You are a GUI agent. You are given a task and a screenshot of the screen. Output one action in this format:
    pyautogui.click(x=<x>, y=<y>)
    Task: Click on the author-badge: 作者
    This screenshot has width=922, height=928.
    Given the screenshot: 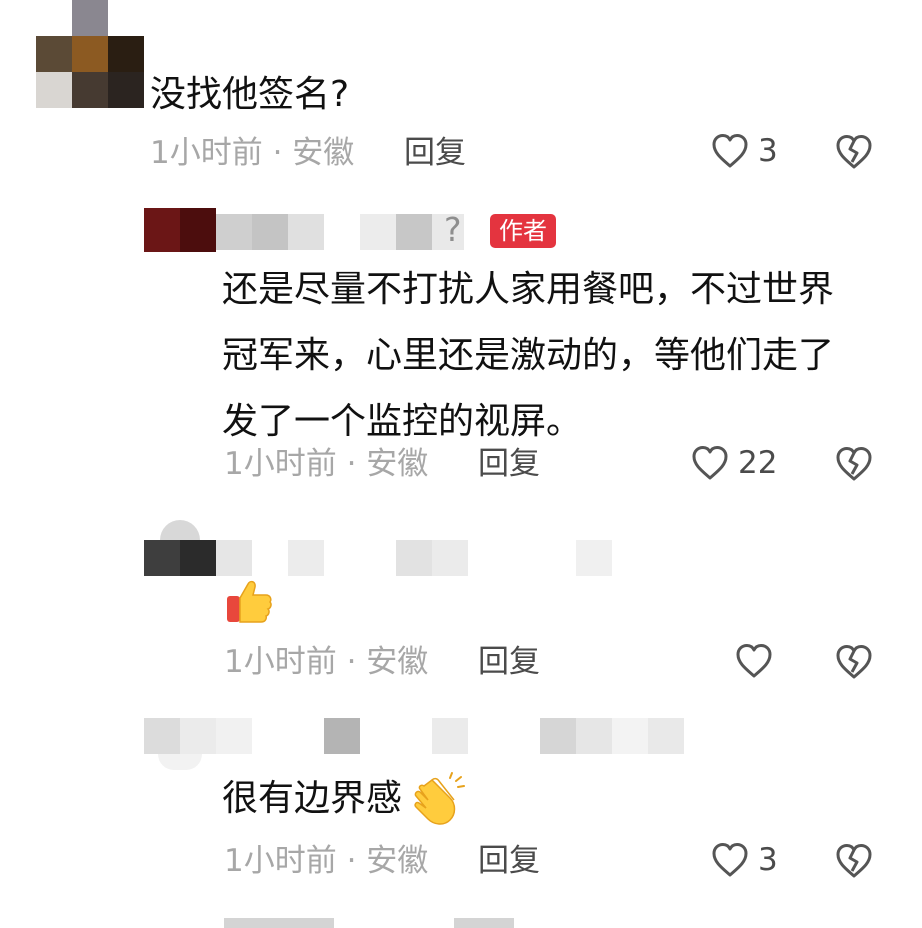 What is the action you would take?
    pyautogui.click(x=523, y=231)
    